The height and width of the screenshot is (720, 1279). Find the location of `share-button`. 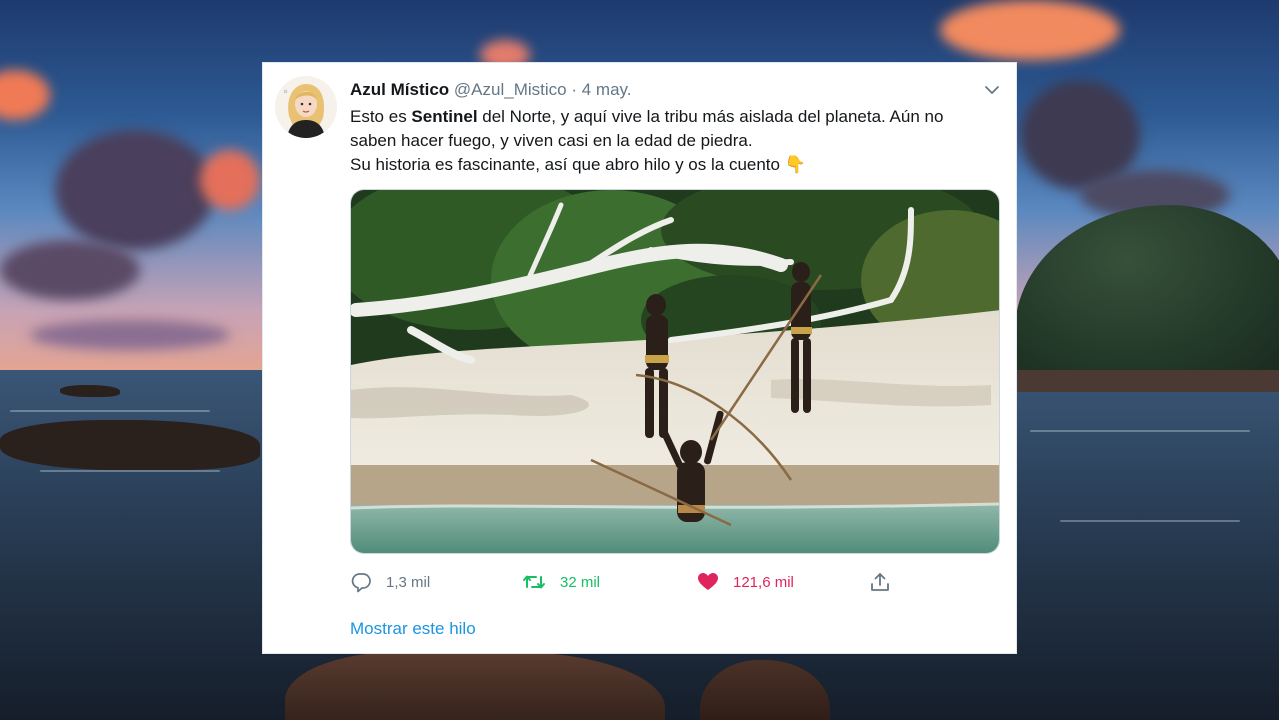

share-button is located at coordinates (880, 582).